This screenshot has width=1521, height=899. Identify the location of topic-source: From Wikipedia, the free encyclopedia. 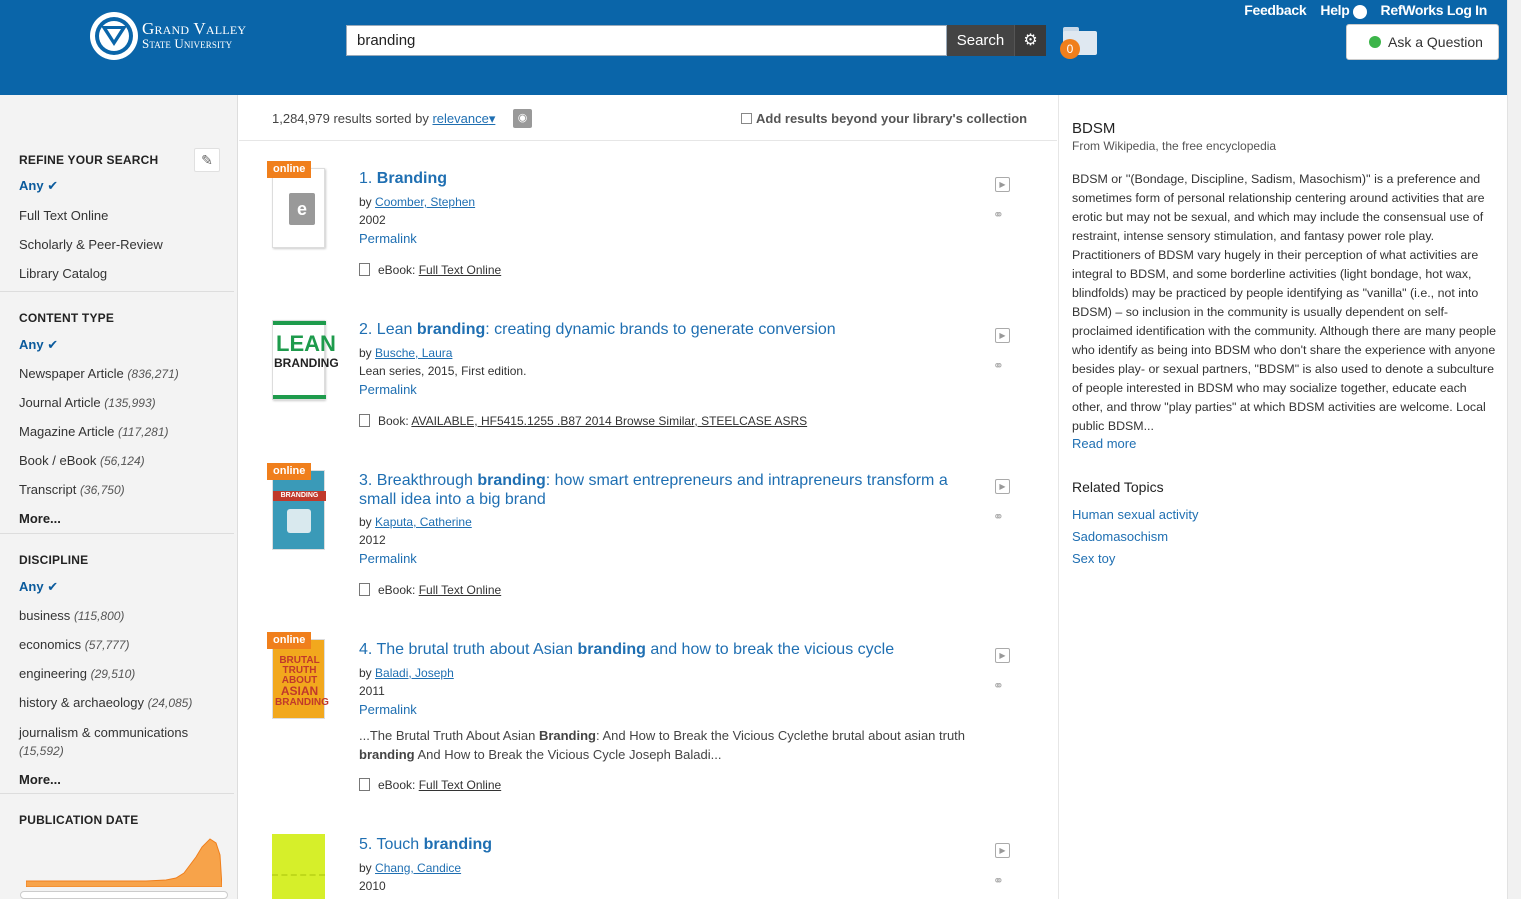
(1174, 146).